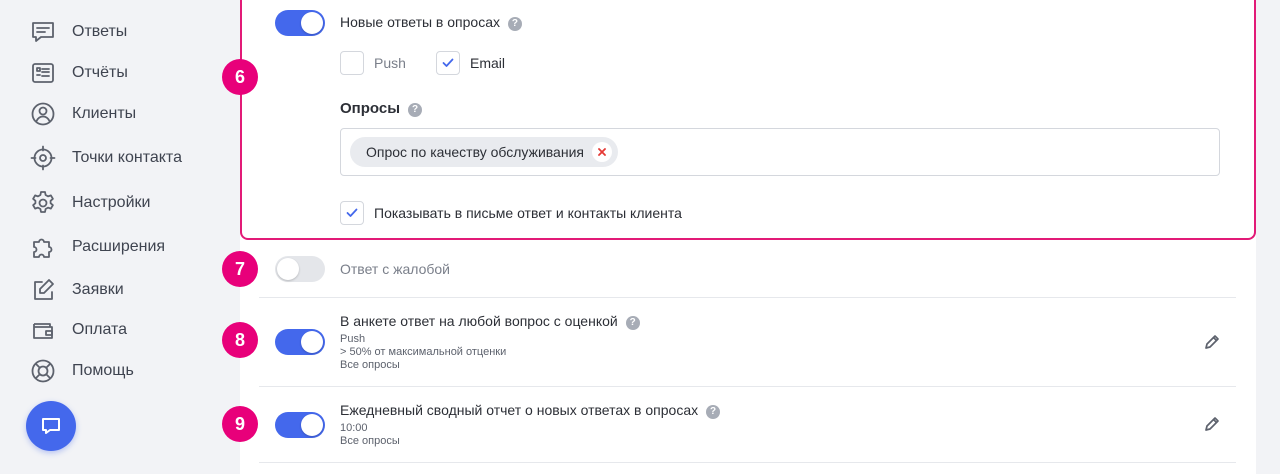 This screenshot has width=1280, height=474. Describe the element at coordinates (381, 108) in the screenshot. I see `surveys-label: Опросы?` at that location.